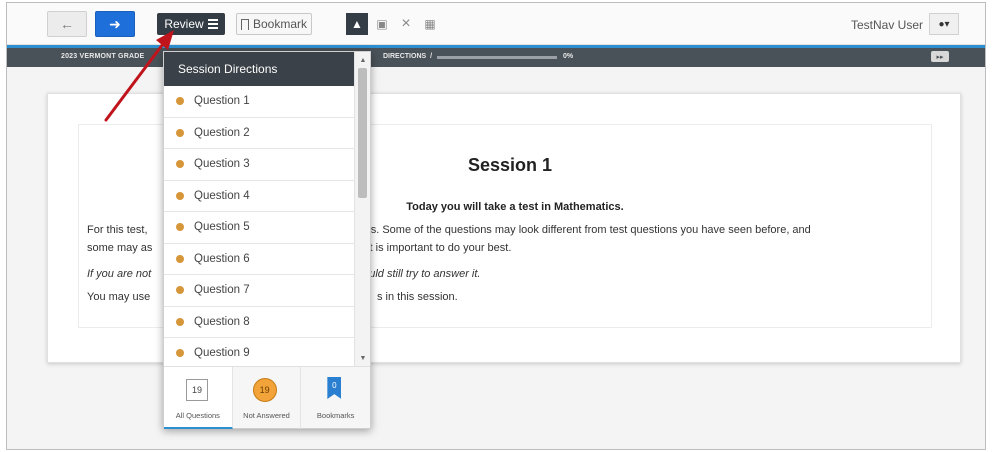  I want to click on user-icon: ●▾, so click(944, 24).